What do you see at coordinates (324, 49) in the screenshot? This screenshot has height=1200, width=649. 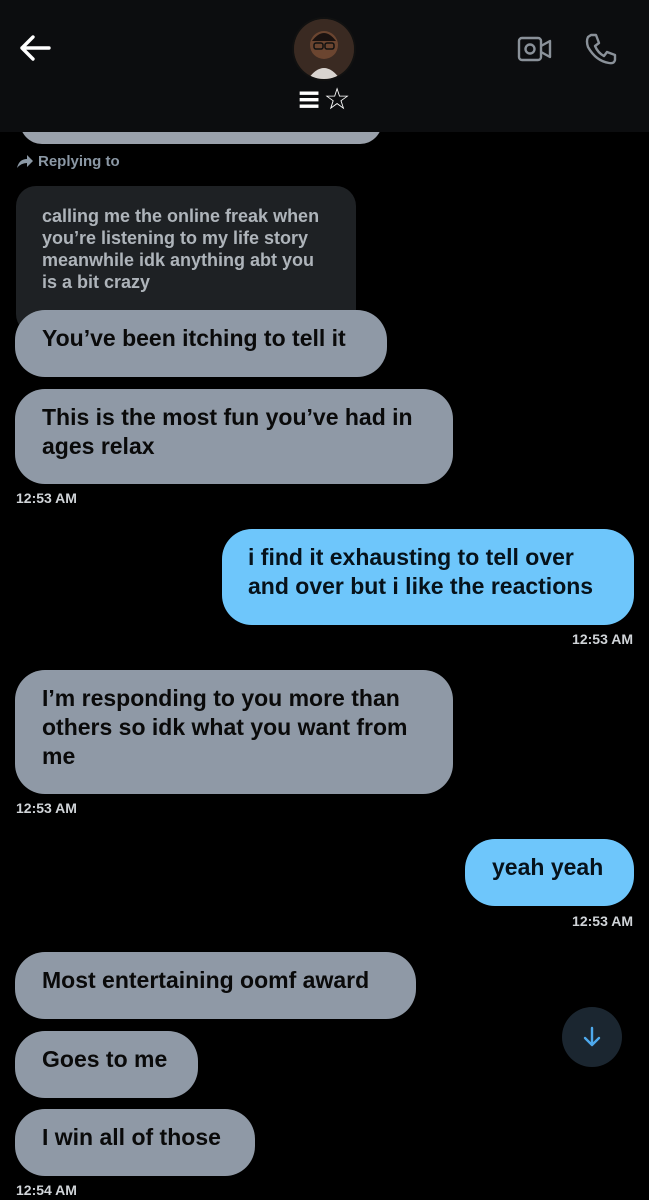 I see `avatar` at bounding box center [324, 49].